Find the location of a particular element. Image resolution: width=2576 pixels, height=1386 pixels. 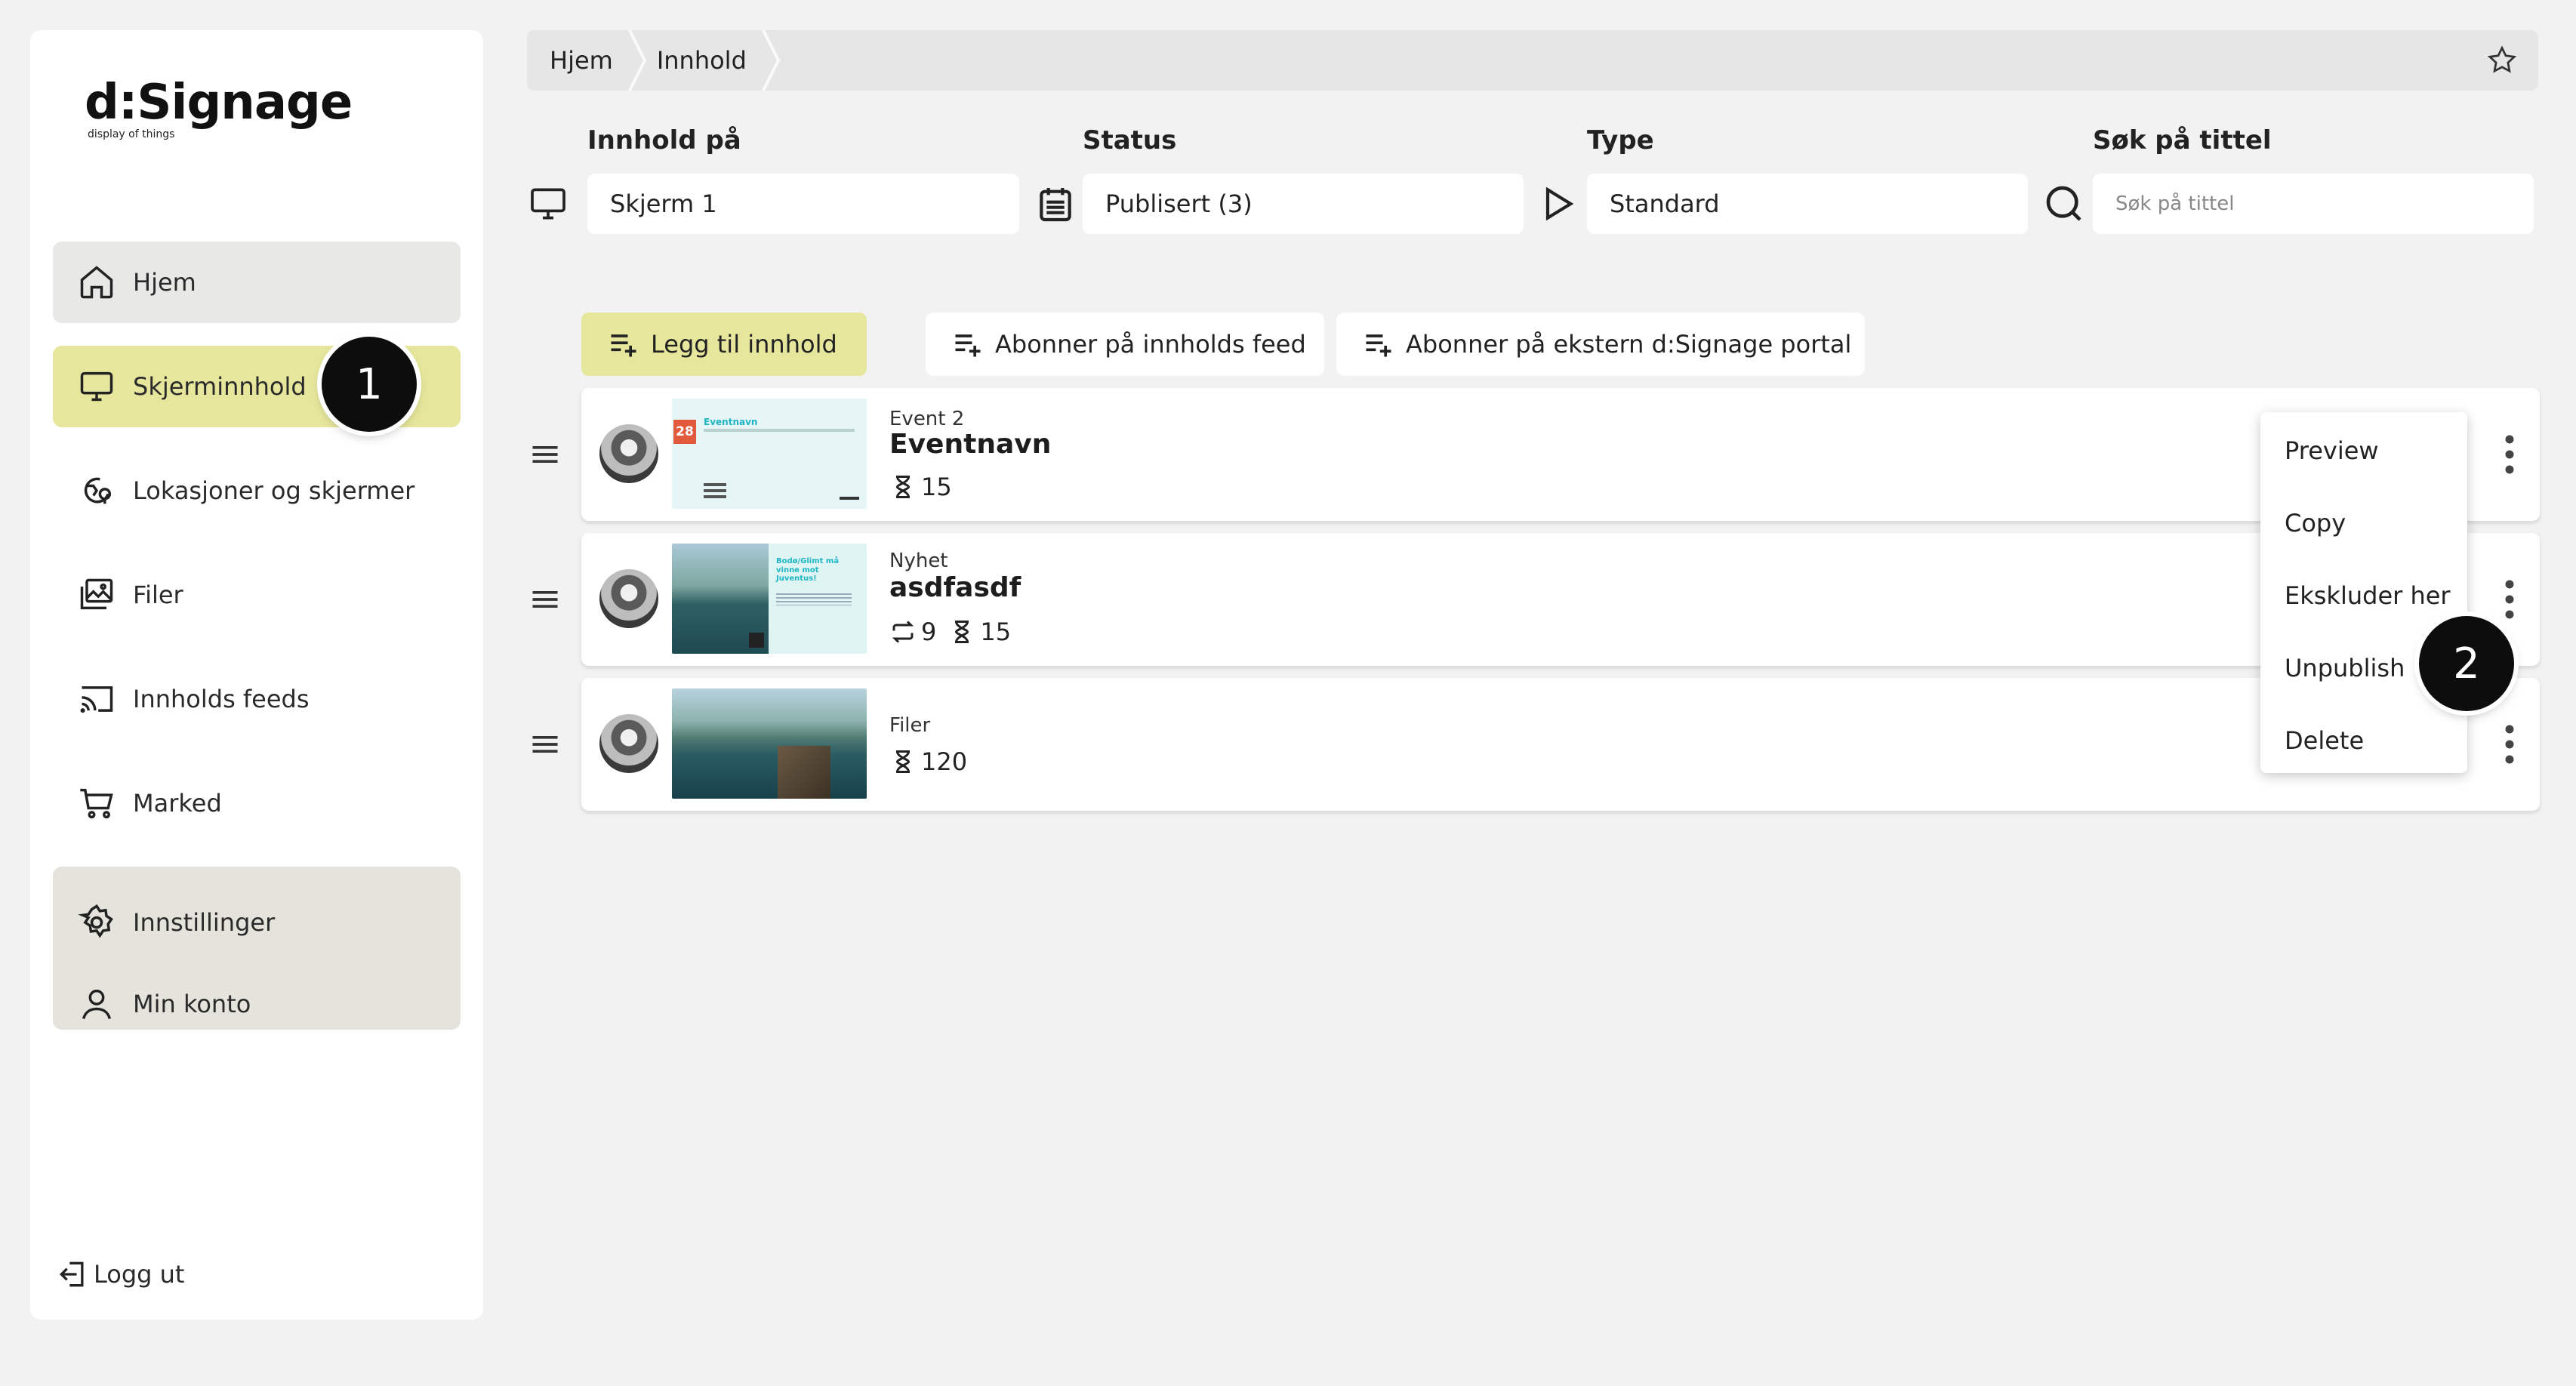

content-row: Filer 120 is located at coordinates (1560, 744).